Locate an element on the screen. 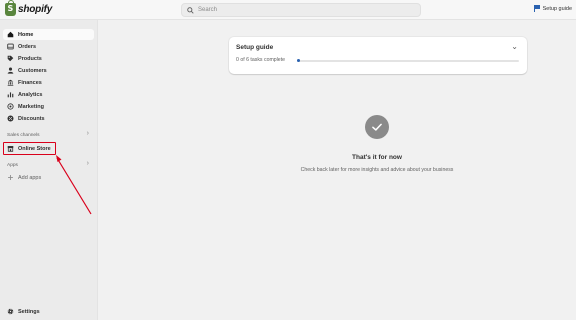  sidebar-item-label: Add apps is located at coordinates (30, 177).